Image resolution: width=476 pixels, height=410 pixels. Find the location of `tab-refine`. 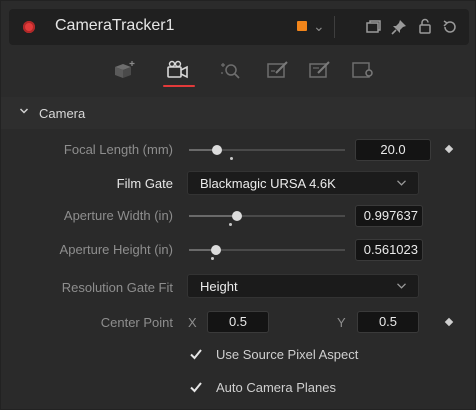

tab-refine is located at coordinates (278, 71).